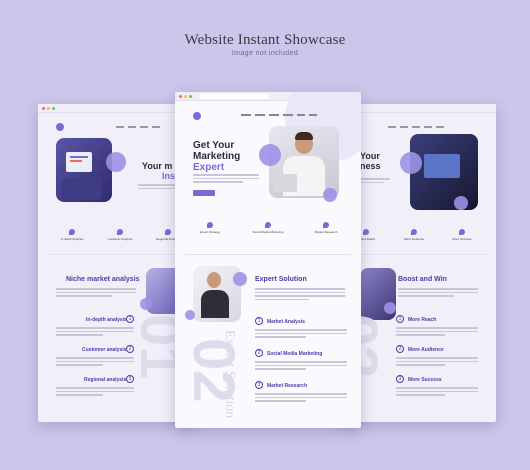 The image size is (530, 470). I want to click on list-item-title: More Reach, so click(422, 320).